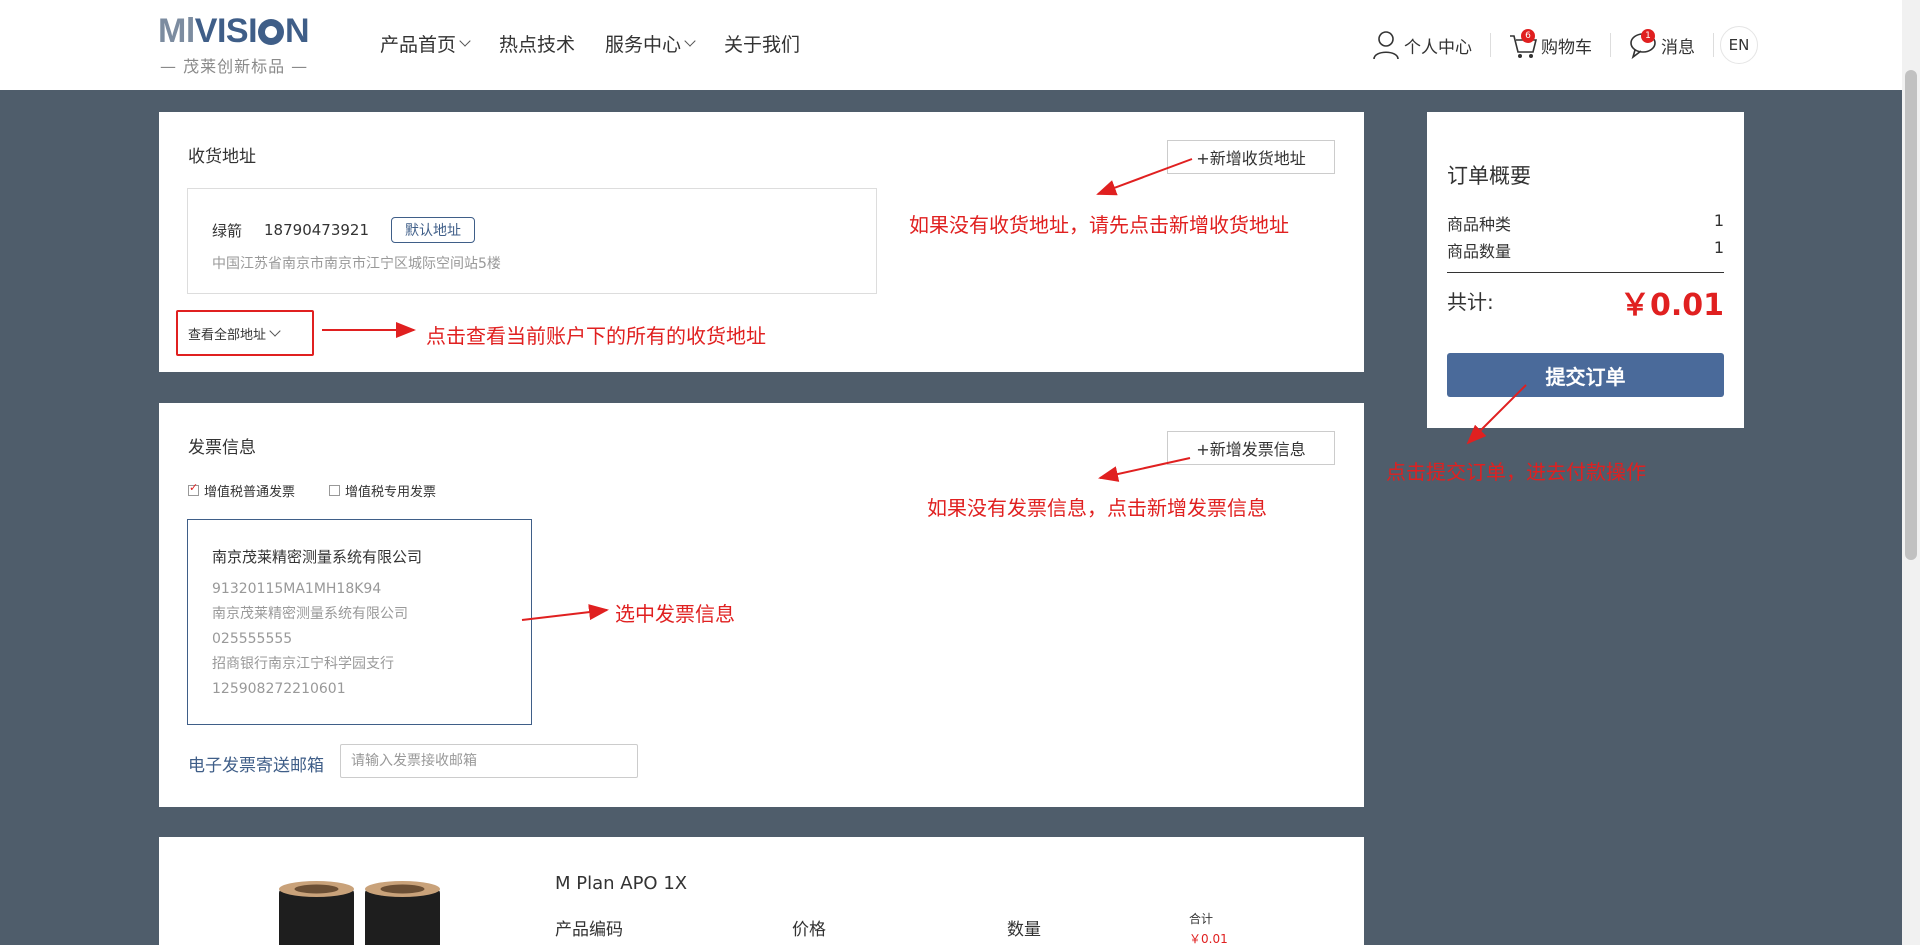 The height and width of the screenshot is (945, 1920). Describe the element at coordinates (234, 66) in the screenshot. I see `logo-tagline: — 茂莱创新标品 —` at that location.